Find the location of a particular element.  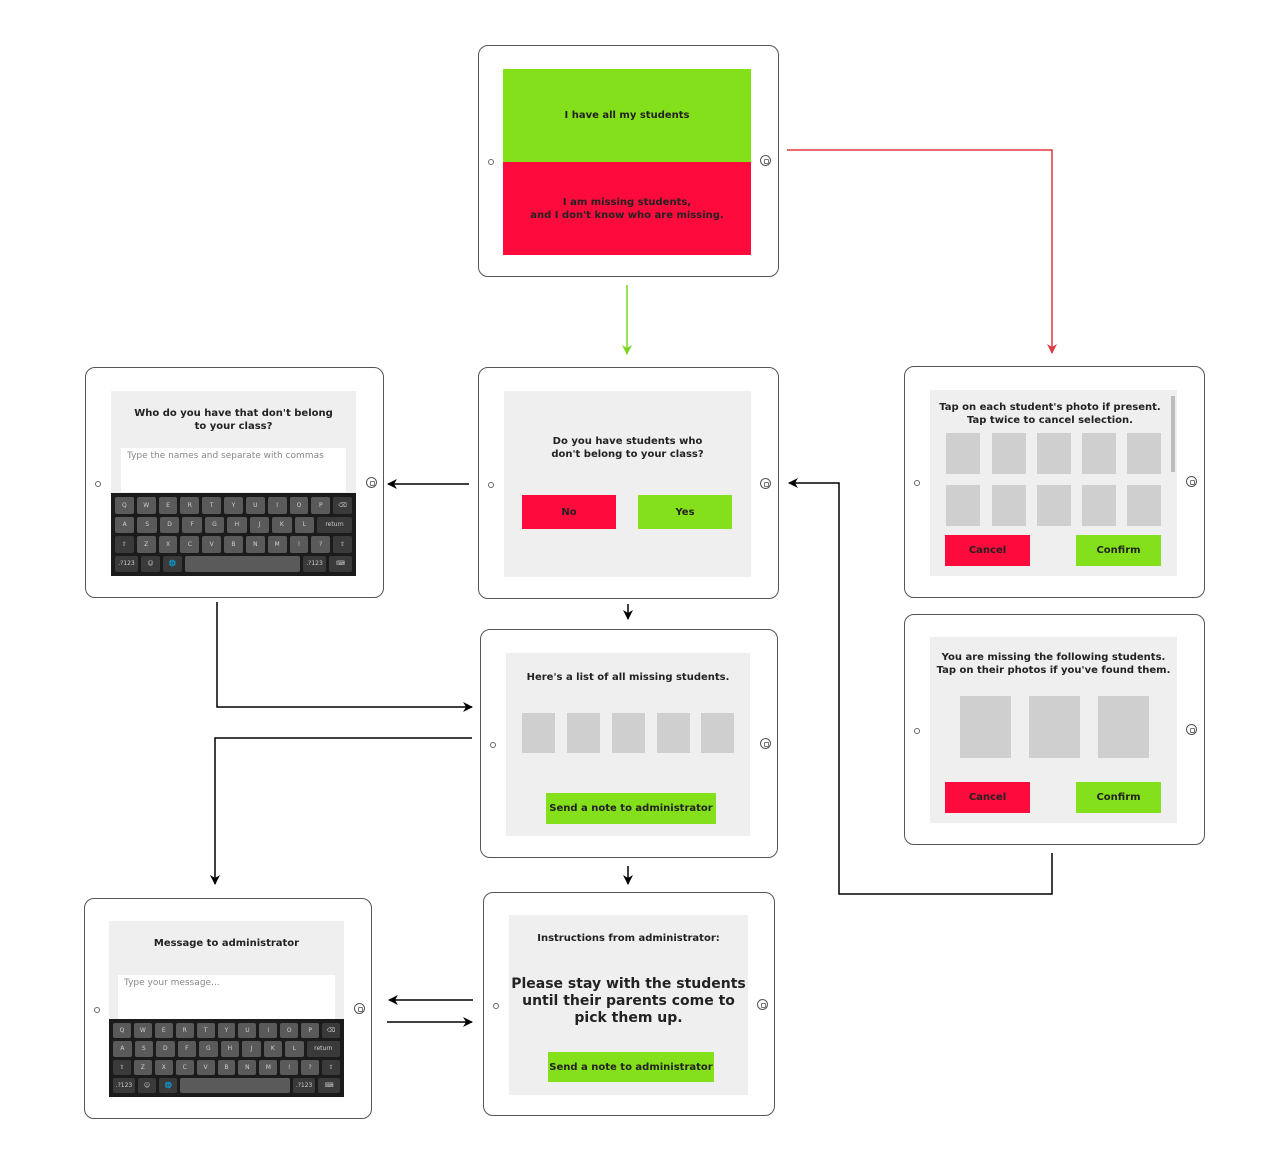

keyboard-key: N is located at coordinates (255, 544).